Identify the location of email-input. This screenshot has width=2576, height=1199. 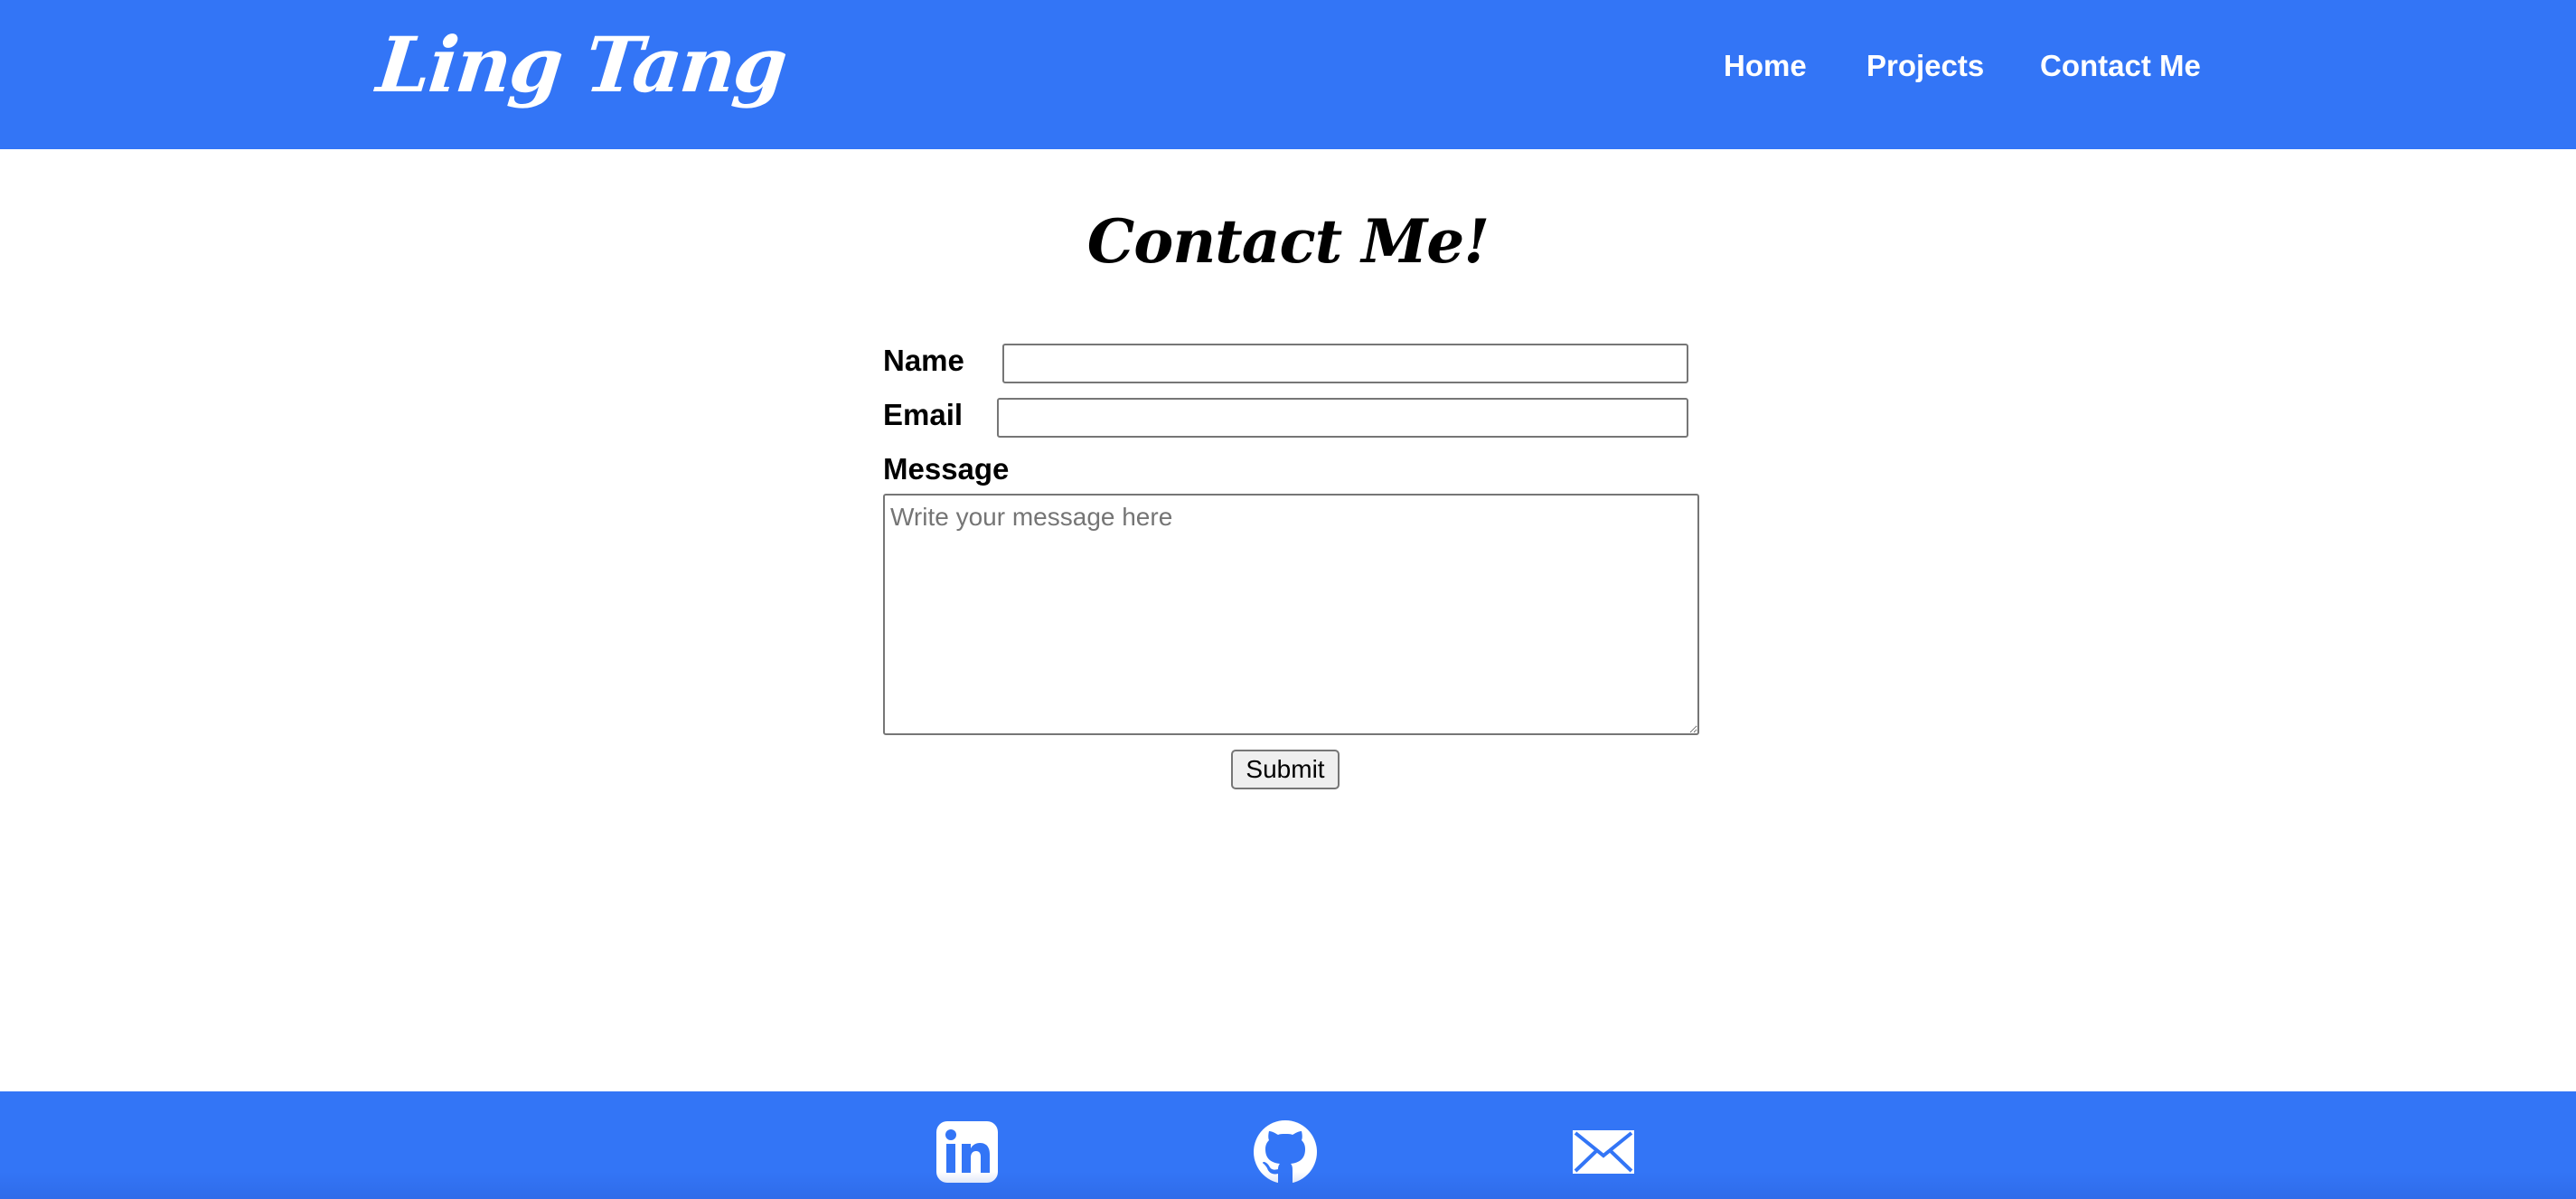
(1342, 418).